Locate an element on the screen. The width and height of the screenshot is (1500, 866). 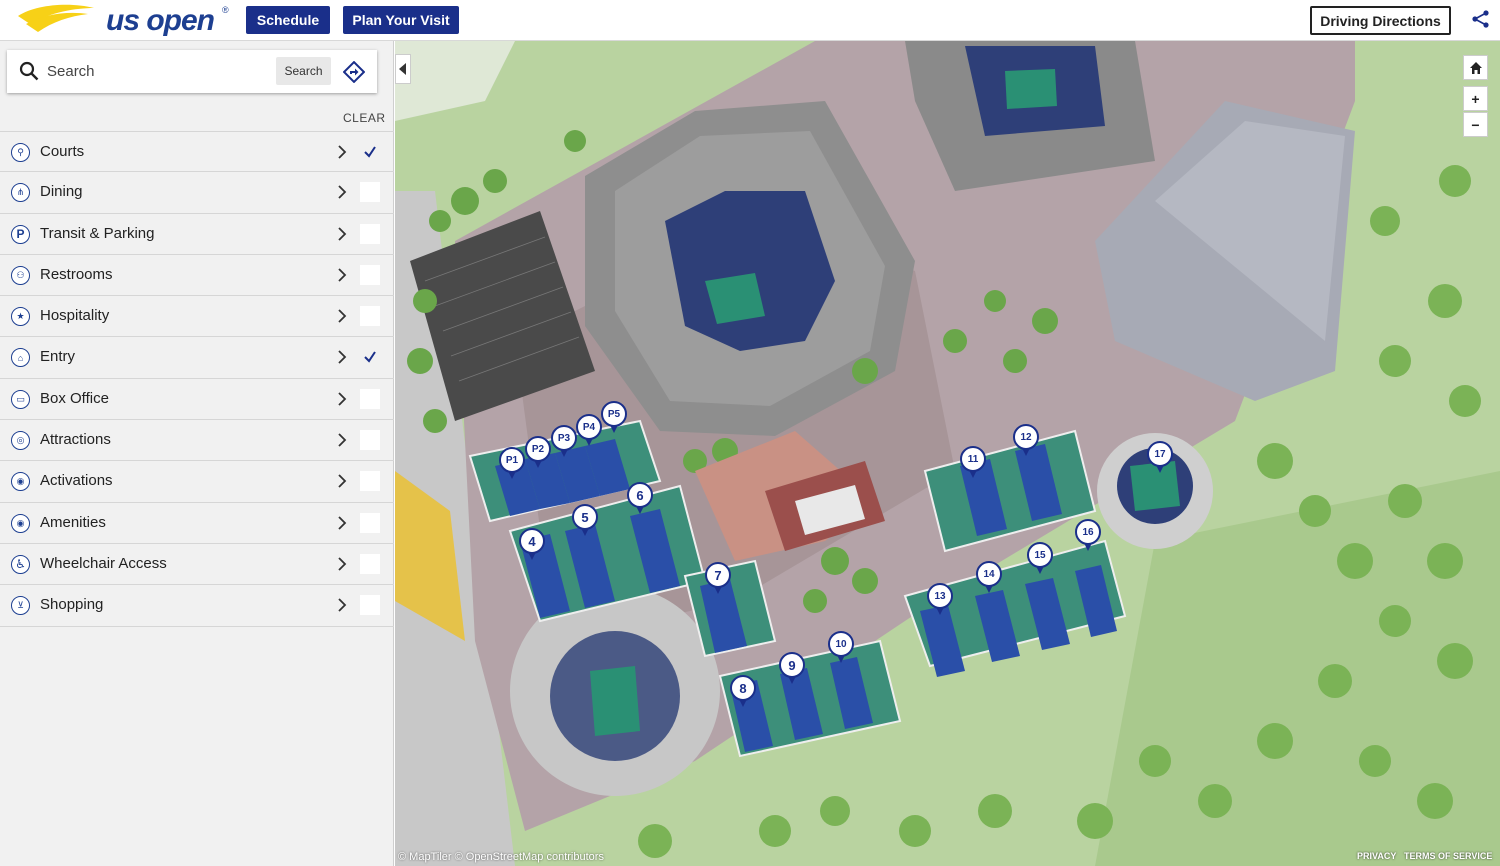
category-row-attractions: ◎ Attractions is located at coordinates (197, 441).